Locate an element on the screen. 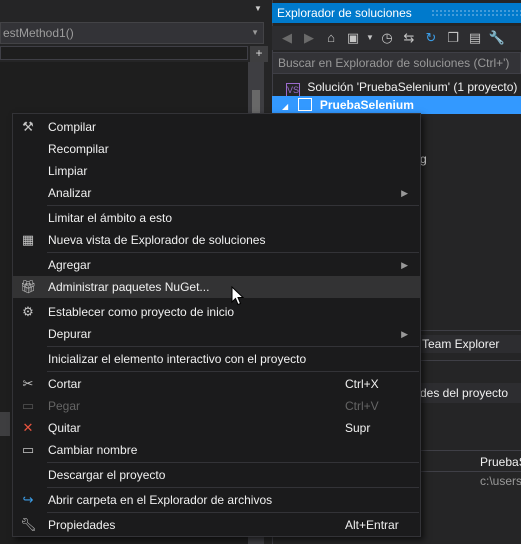 Image resolution: width=521 pixels, height=544 pixels. scissors-icon: ✂ is located at coordinates (28, 383).